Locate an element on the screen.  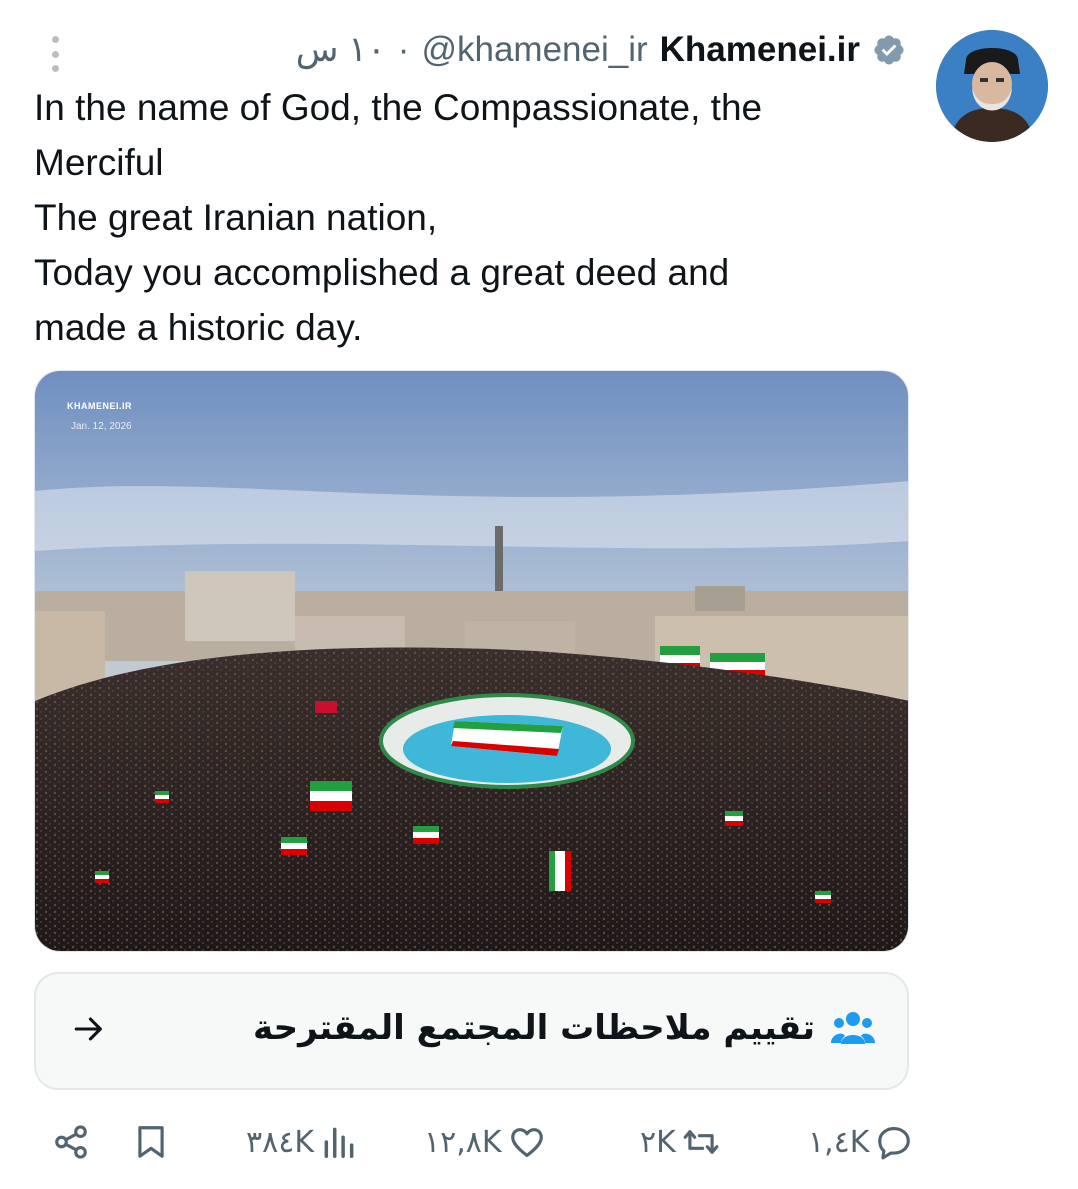
views-count: ٣٨٤K is located at coordinates (280, 1142).